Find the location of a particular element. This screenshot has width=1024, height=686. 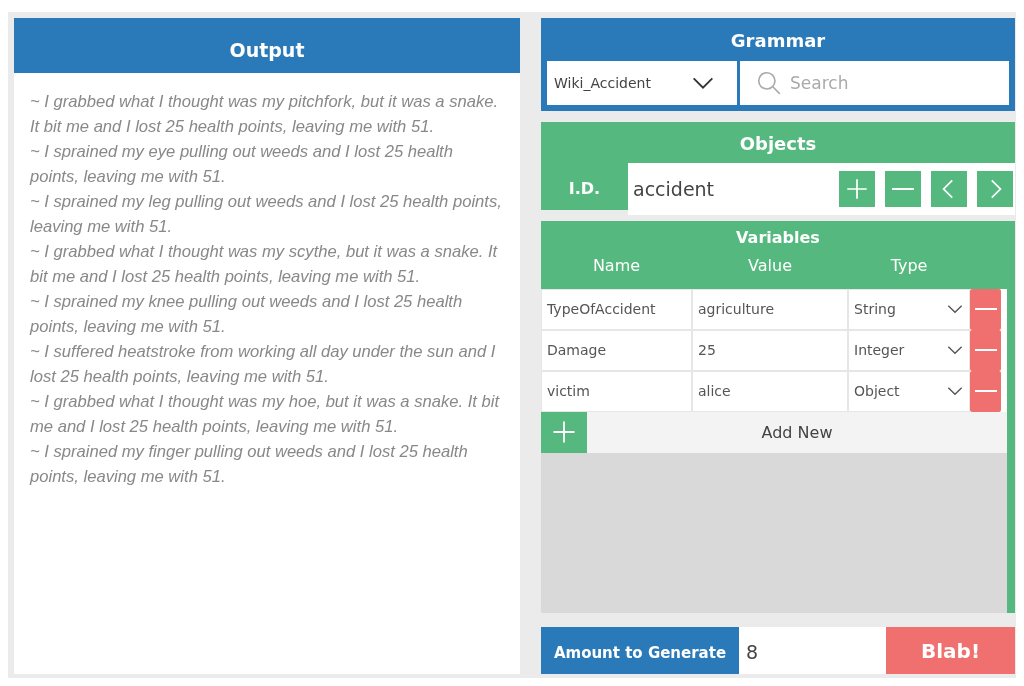

name-field: victim is located at coordinates (616, 391).